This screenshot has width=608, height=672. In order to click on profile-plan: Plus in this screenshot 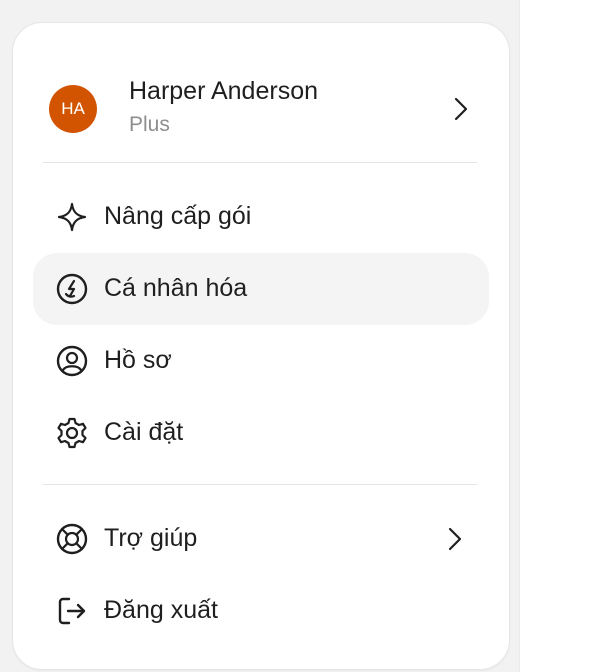, I will do `click(149, 124)`.